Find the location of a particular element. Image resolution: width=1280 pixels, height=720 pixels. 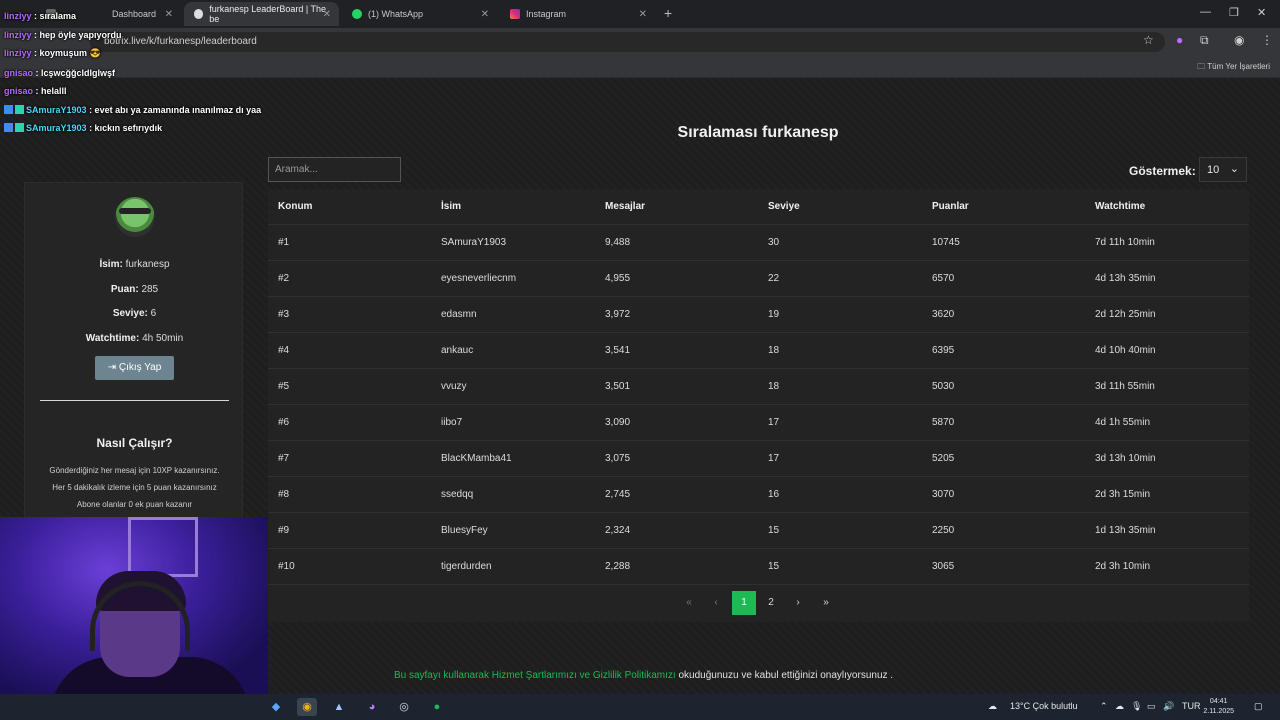

discord-icon: ◕ is located at coordinates (372, 707).